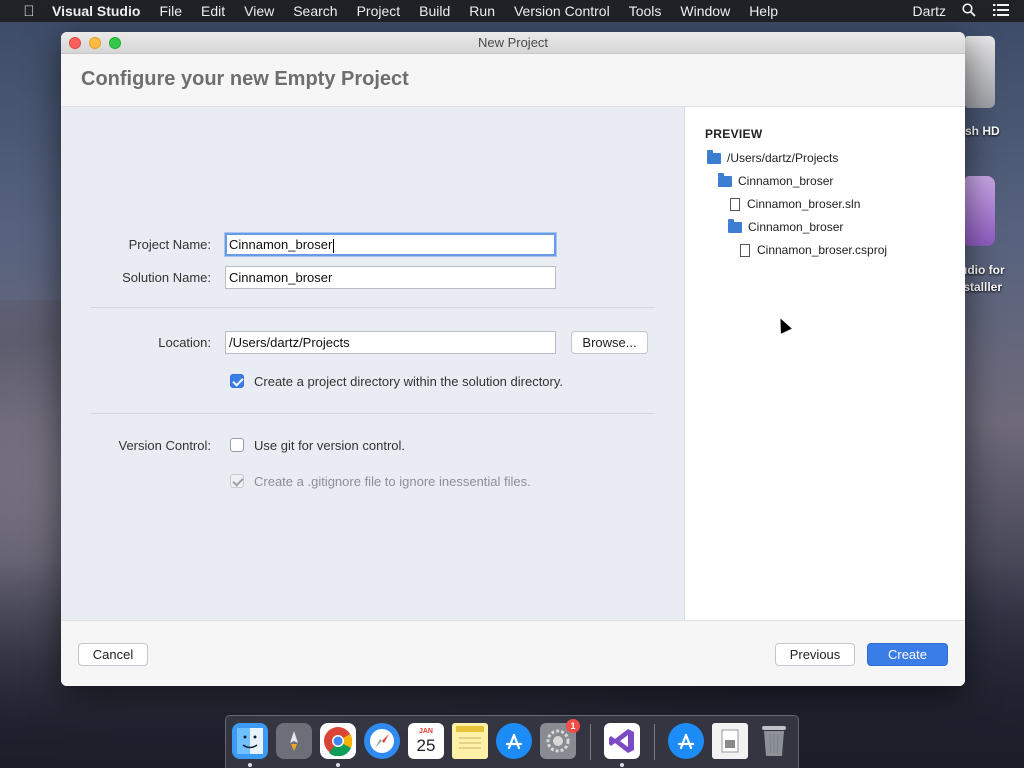  Describe the element at coordinates (774, 741) in the screenshot. I see `trash-icon` at that location.